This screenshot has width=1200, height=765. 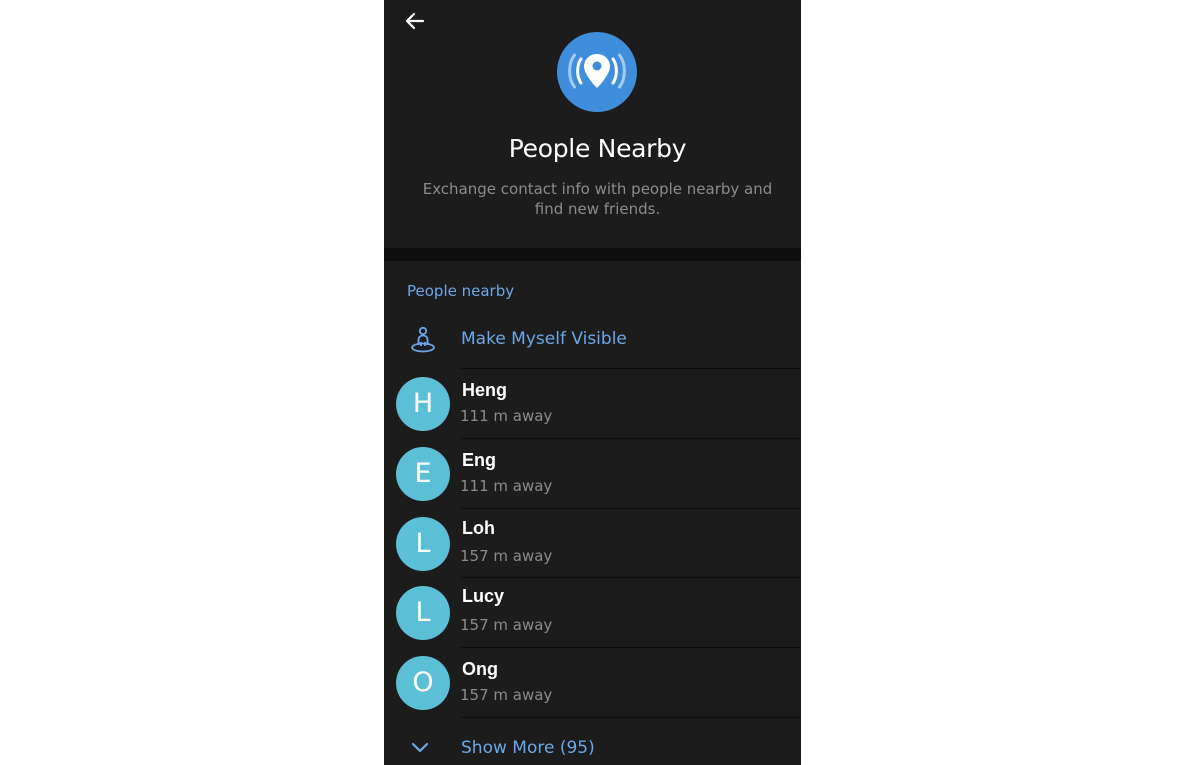 I want to click on user-name: Heng, so click(x=484, y=390).